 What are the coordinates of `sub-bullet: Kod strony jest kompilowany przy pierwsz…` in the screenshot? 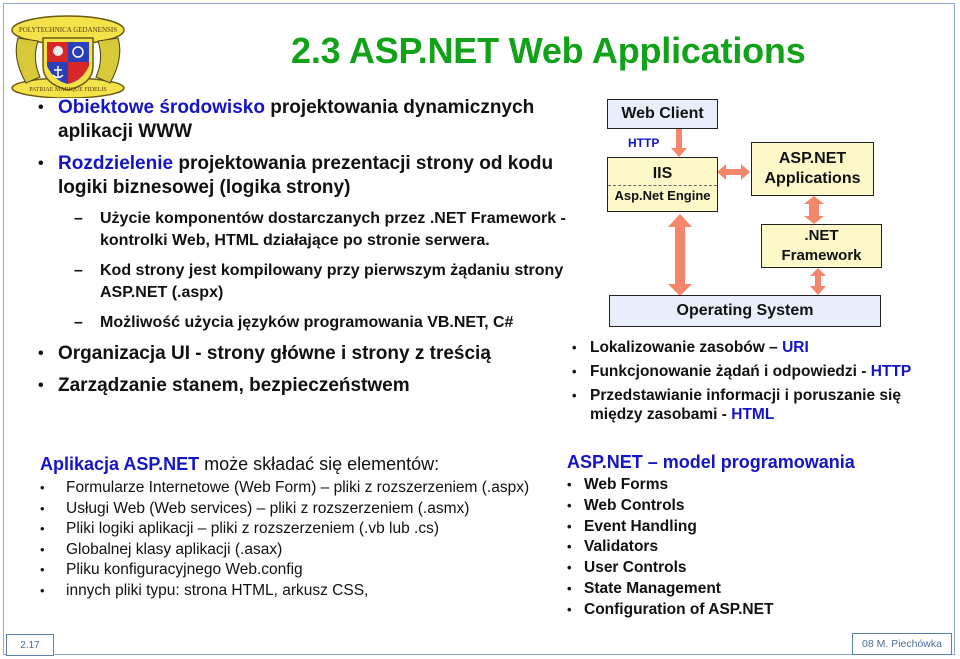 It's located at (308, 282).